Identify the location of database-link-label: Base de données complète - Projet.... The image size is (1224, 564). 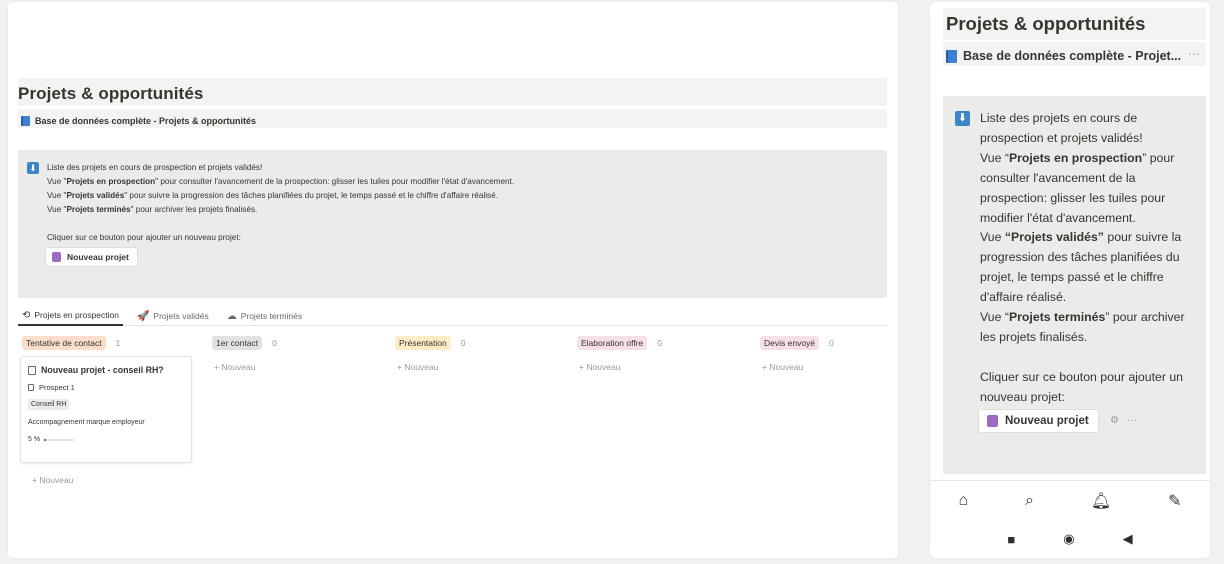
(1072, 56).